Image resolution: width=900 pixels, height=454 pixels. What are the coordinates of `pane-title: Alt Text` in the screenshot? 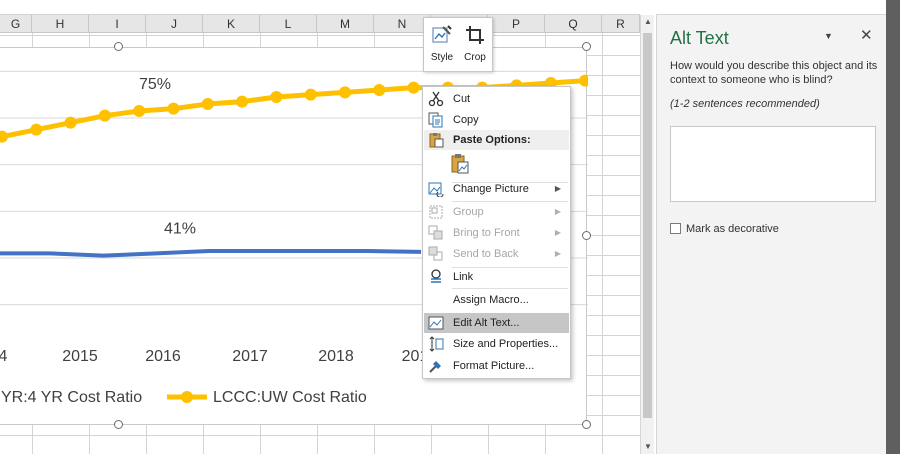 It's located at (699, 38).